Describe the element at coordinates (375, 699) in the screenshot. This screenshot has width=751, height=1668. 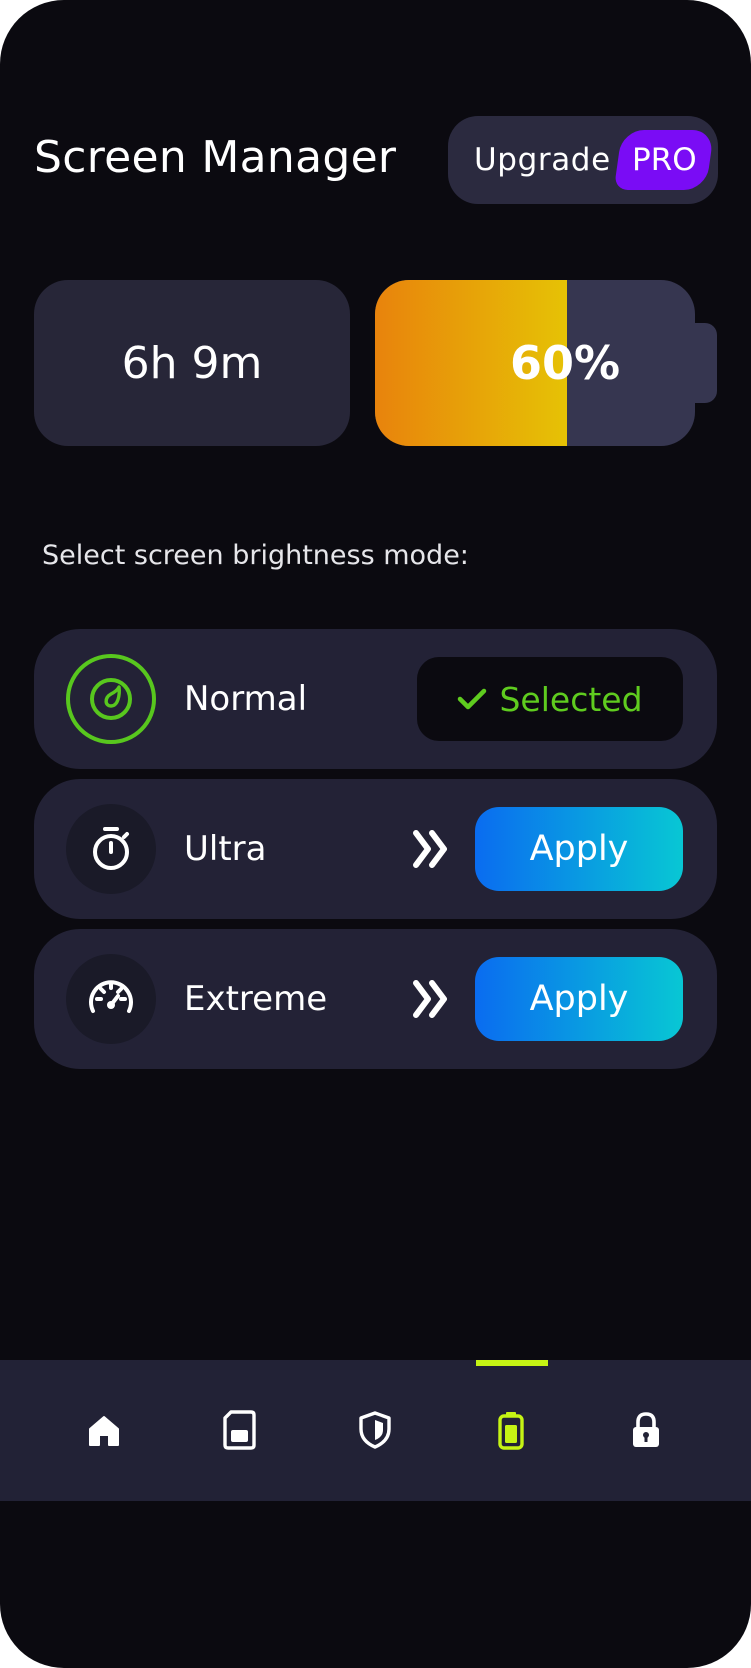
I see `mode-card-normal: Normal Selected` at that location.